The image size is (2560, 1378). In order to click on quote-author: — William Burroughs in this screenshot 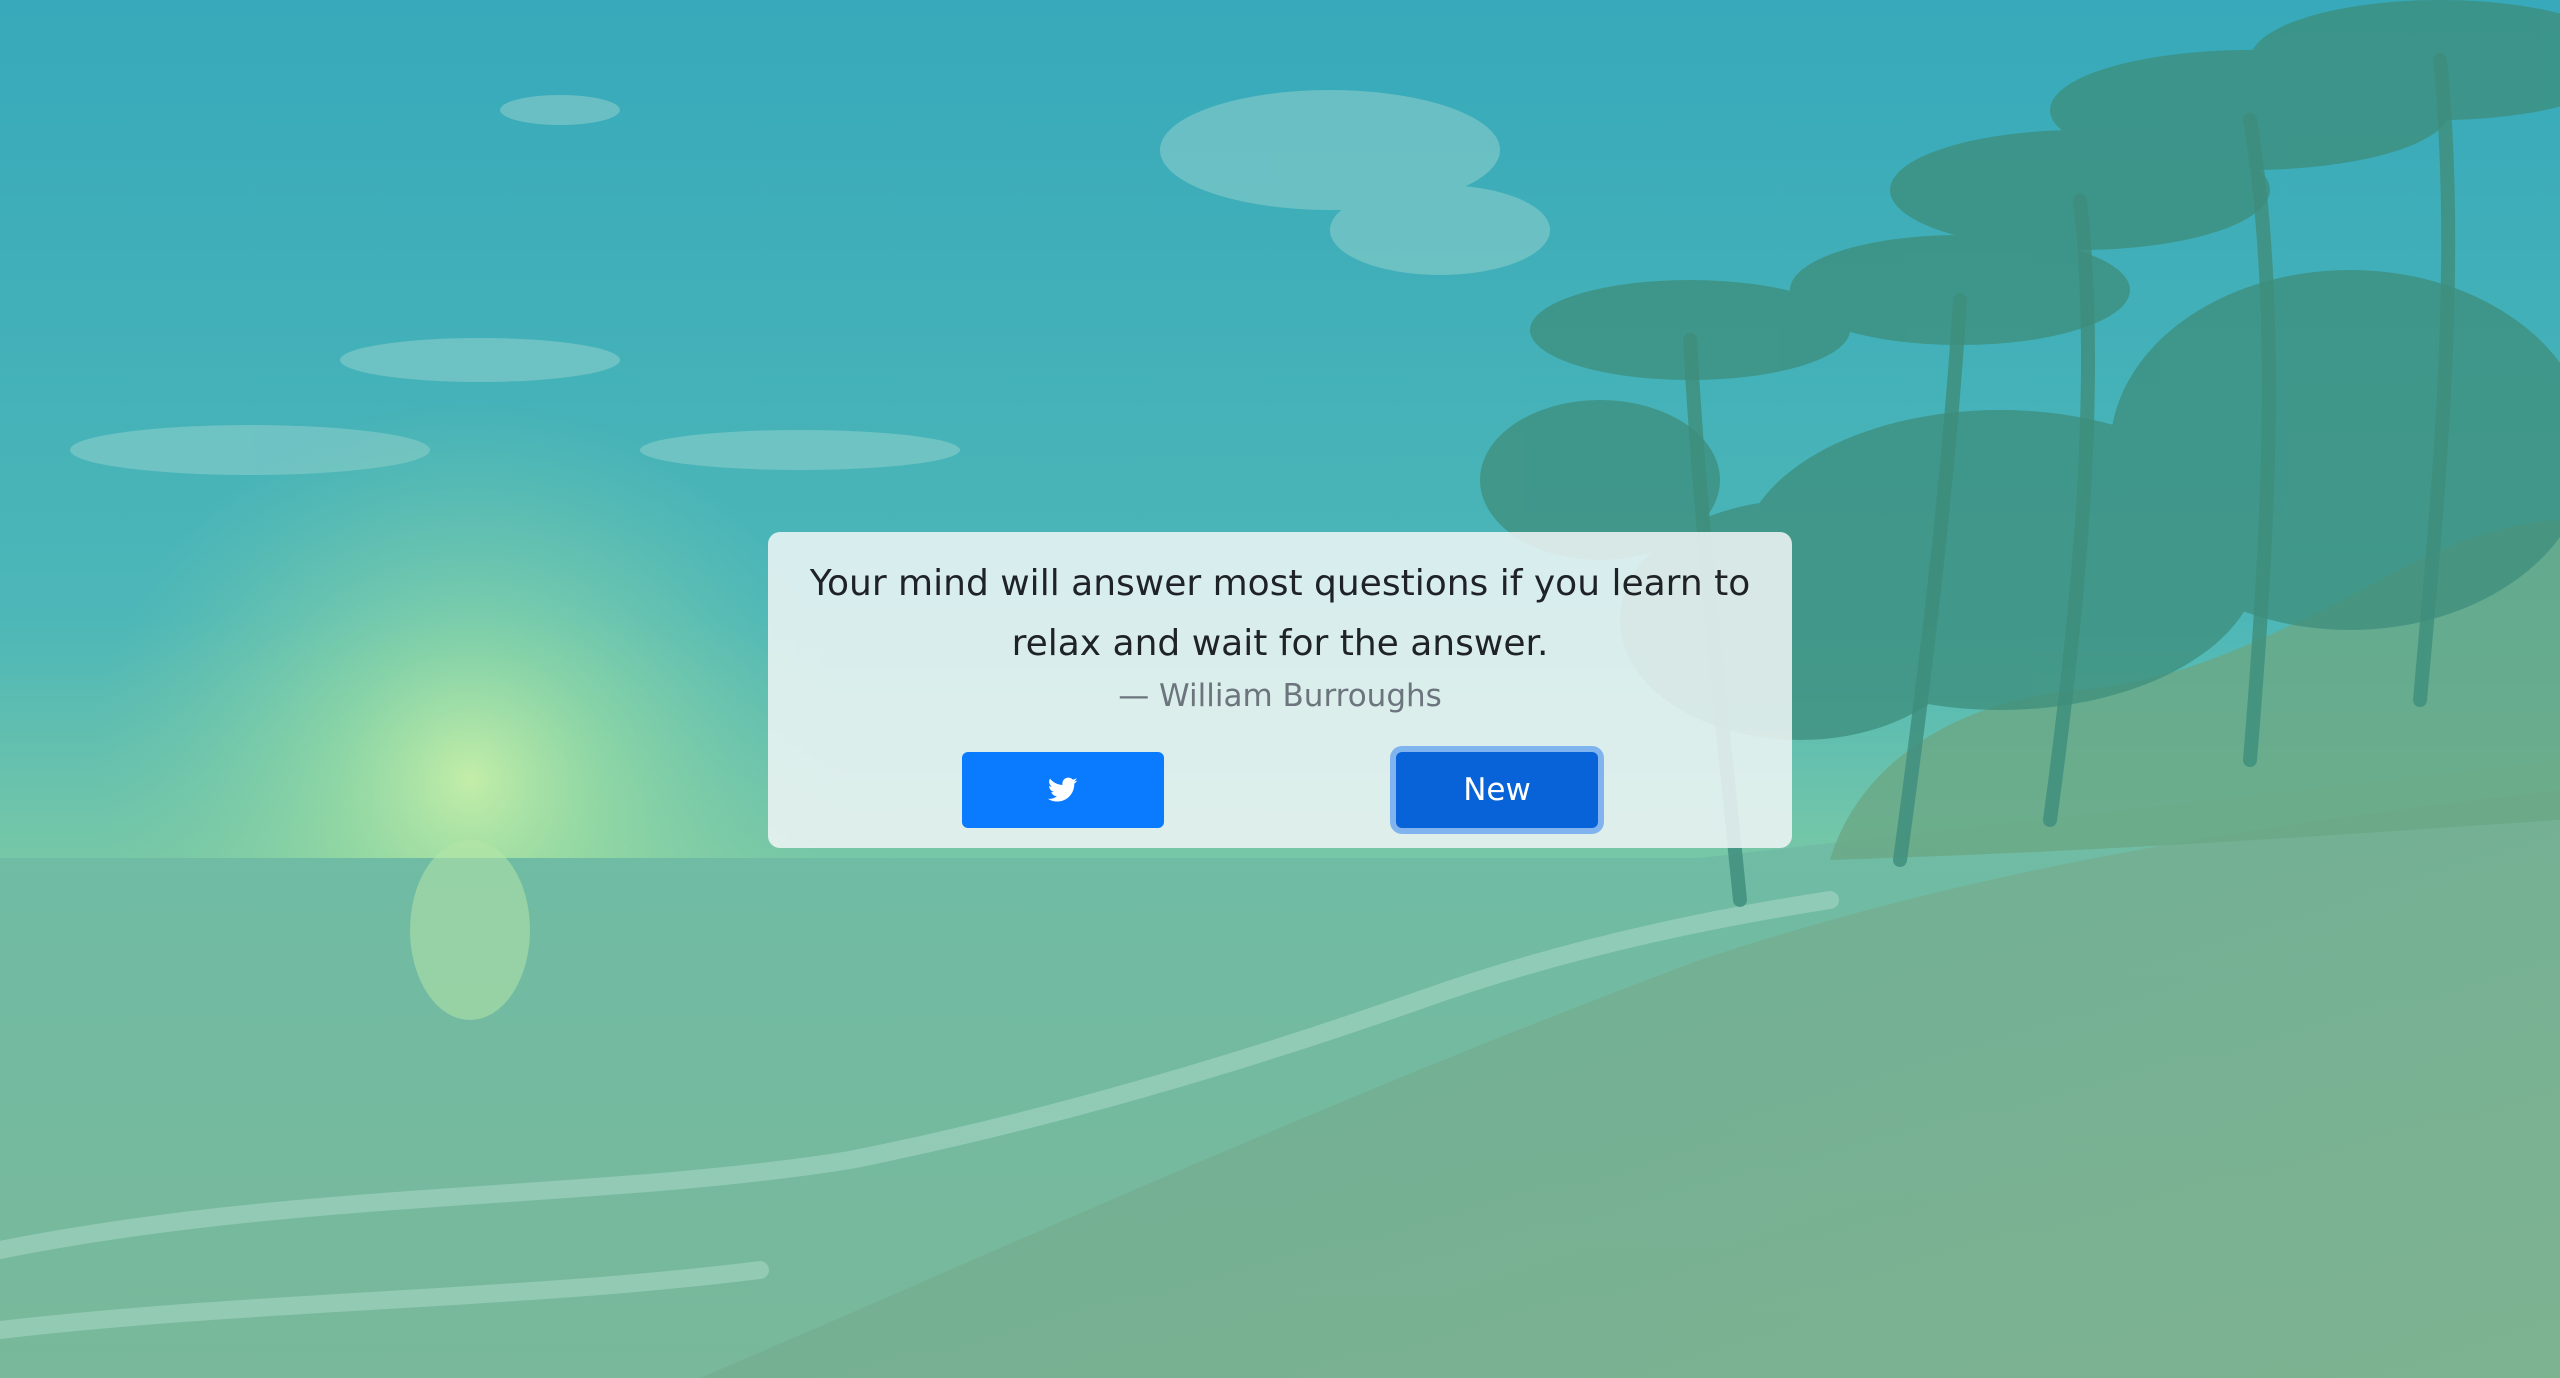, I will do `click(1280, 696)`.